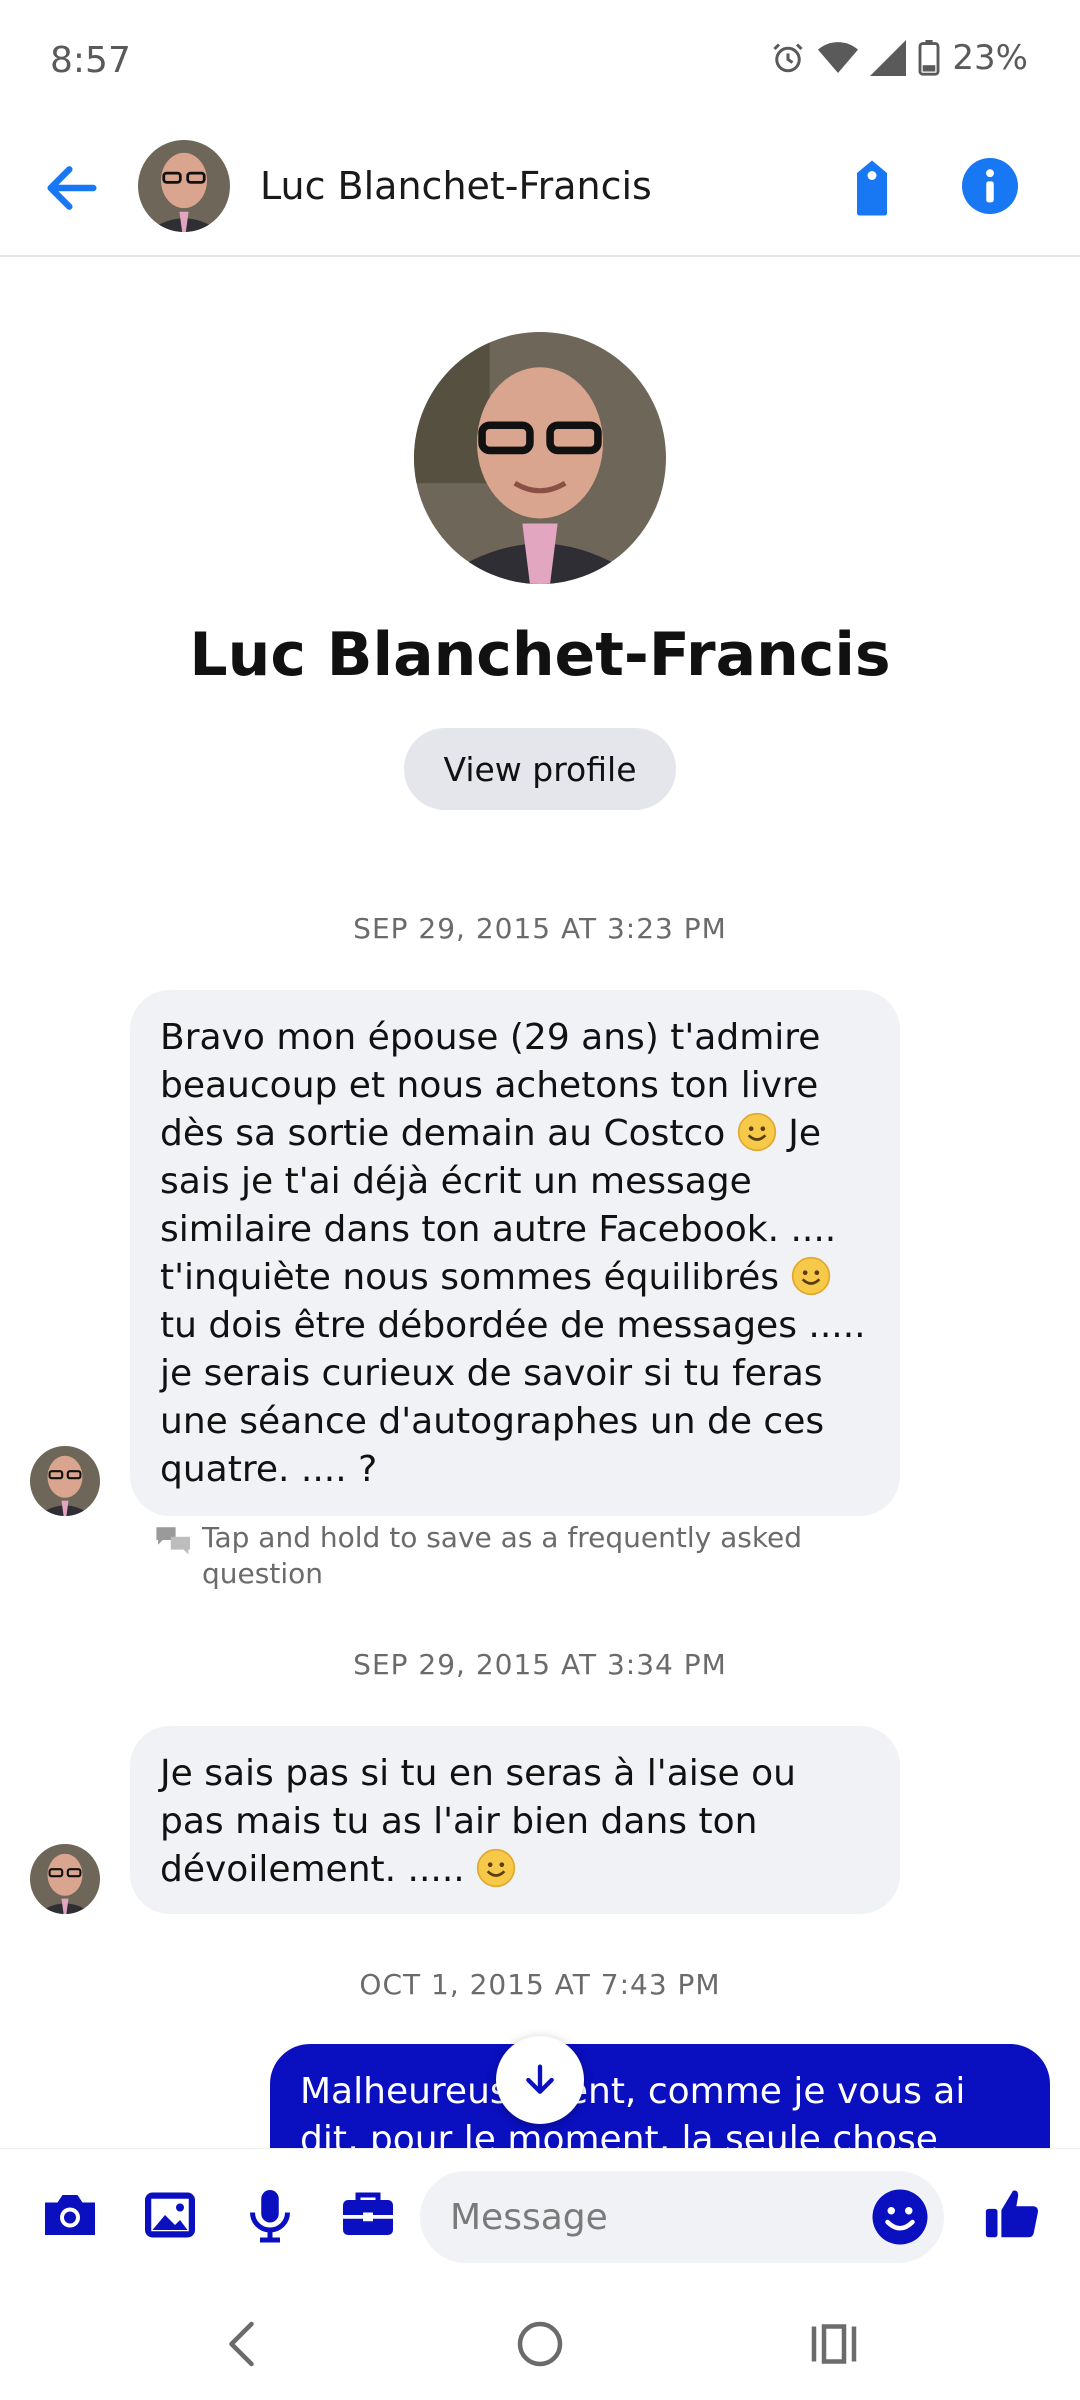 This screenshot has width=1080, height=2400. I want to click on emoji-icon, so click(900, 2217).